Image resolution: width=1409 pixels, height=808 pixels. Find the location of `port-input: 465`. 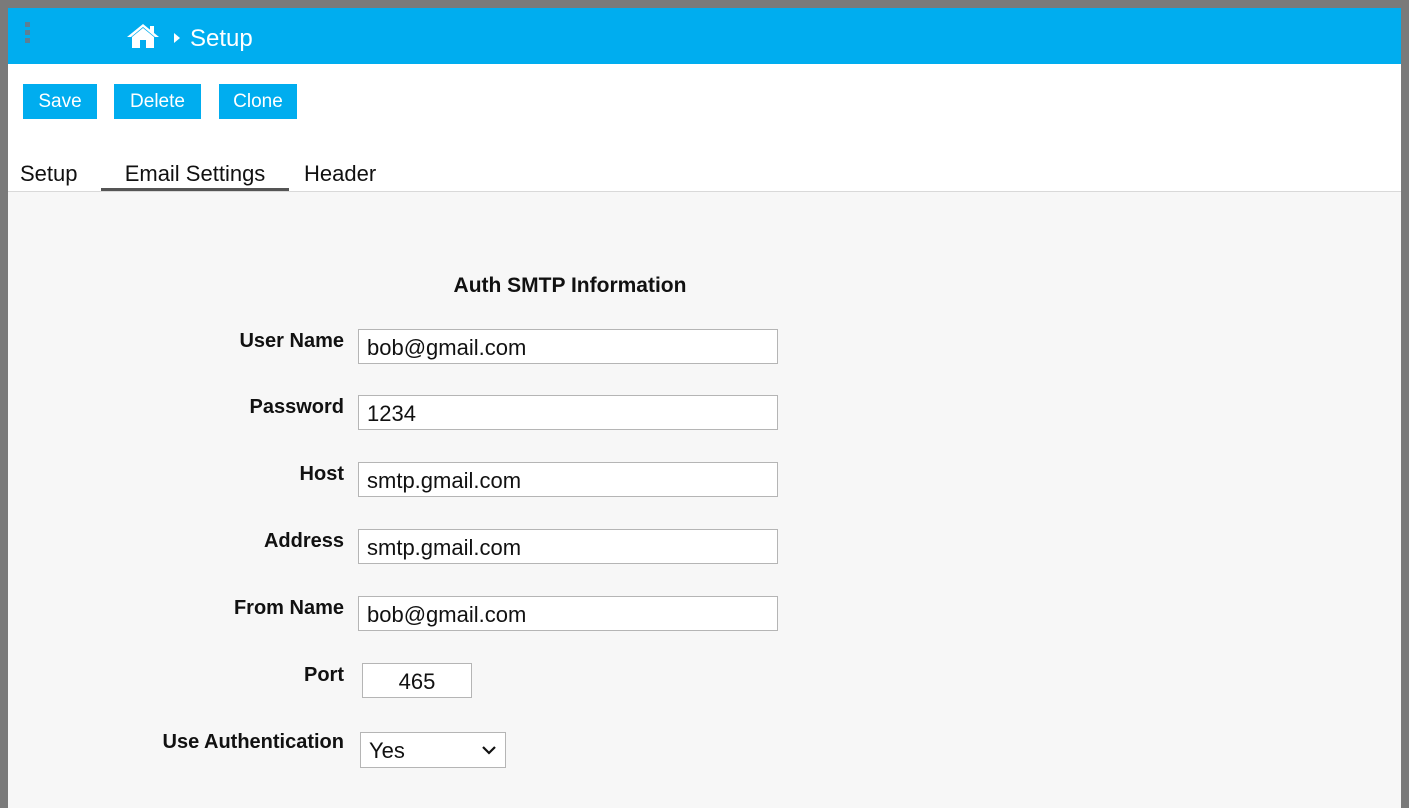

port-input: 465 is located at coordinates (417, 680).